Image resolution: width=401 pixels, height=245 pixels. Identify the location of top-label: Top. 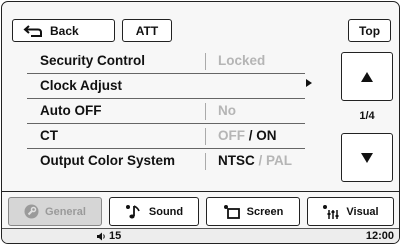
(369, 30).